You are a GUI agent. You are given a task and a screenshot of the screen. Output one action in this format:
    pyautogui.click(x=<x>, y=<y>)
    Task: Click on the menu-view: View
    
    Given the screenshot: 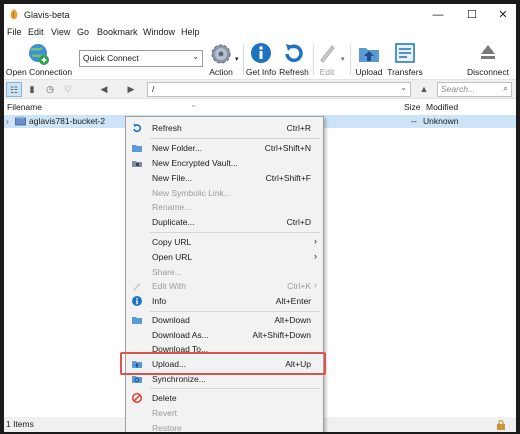 What is the action you would take?
    pyautogui.click(x=60, y=32)
    